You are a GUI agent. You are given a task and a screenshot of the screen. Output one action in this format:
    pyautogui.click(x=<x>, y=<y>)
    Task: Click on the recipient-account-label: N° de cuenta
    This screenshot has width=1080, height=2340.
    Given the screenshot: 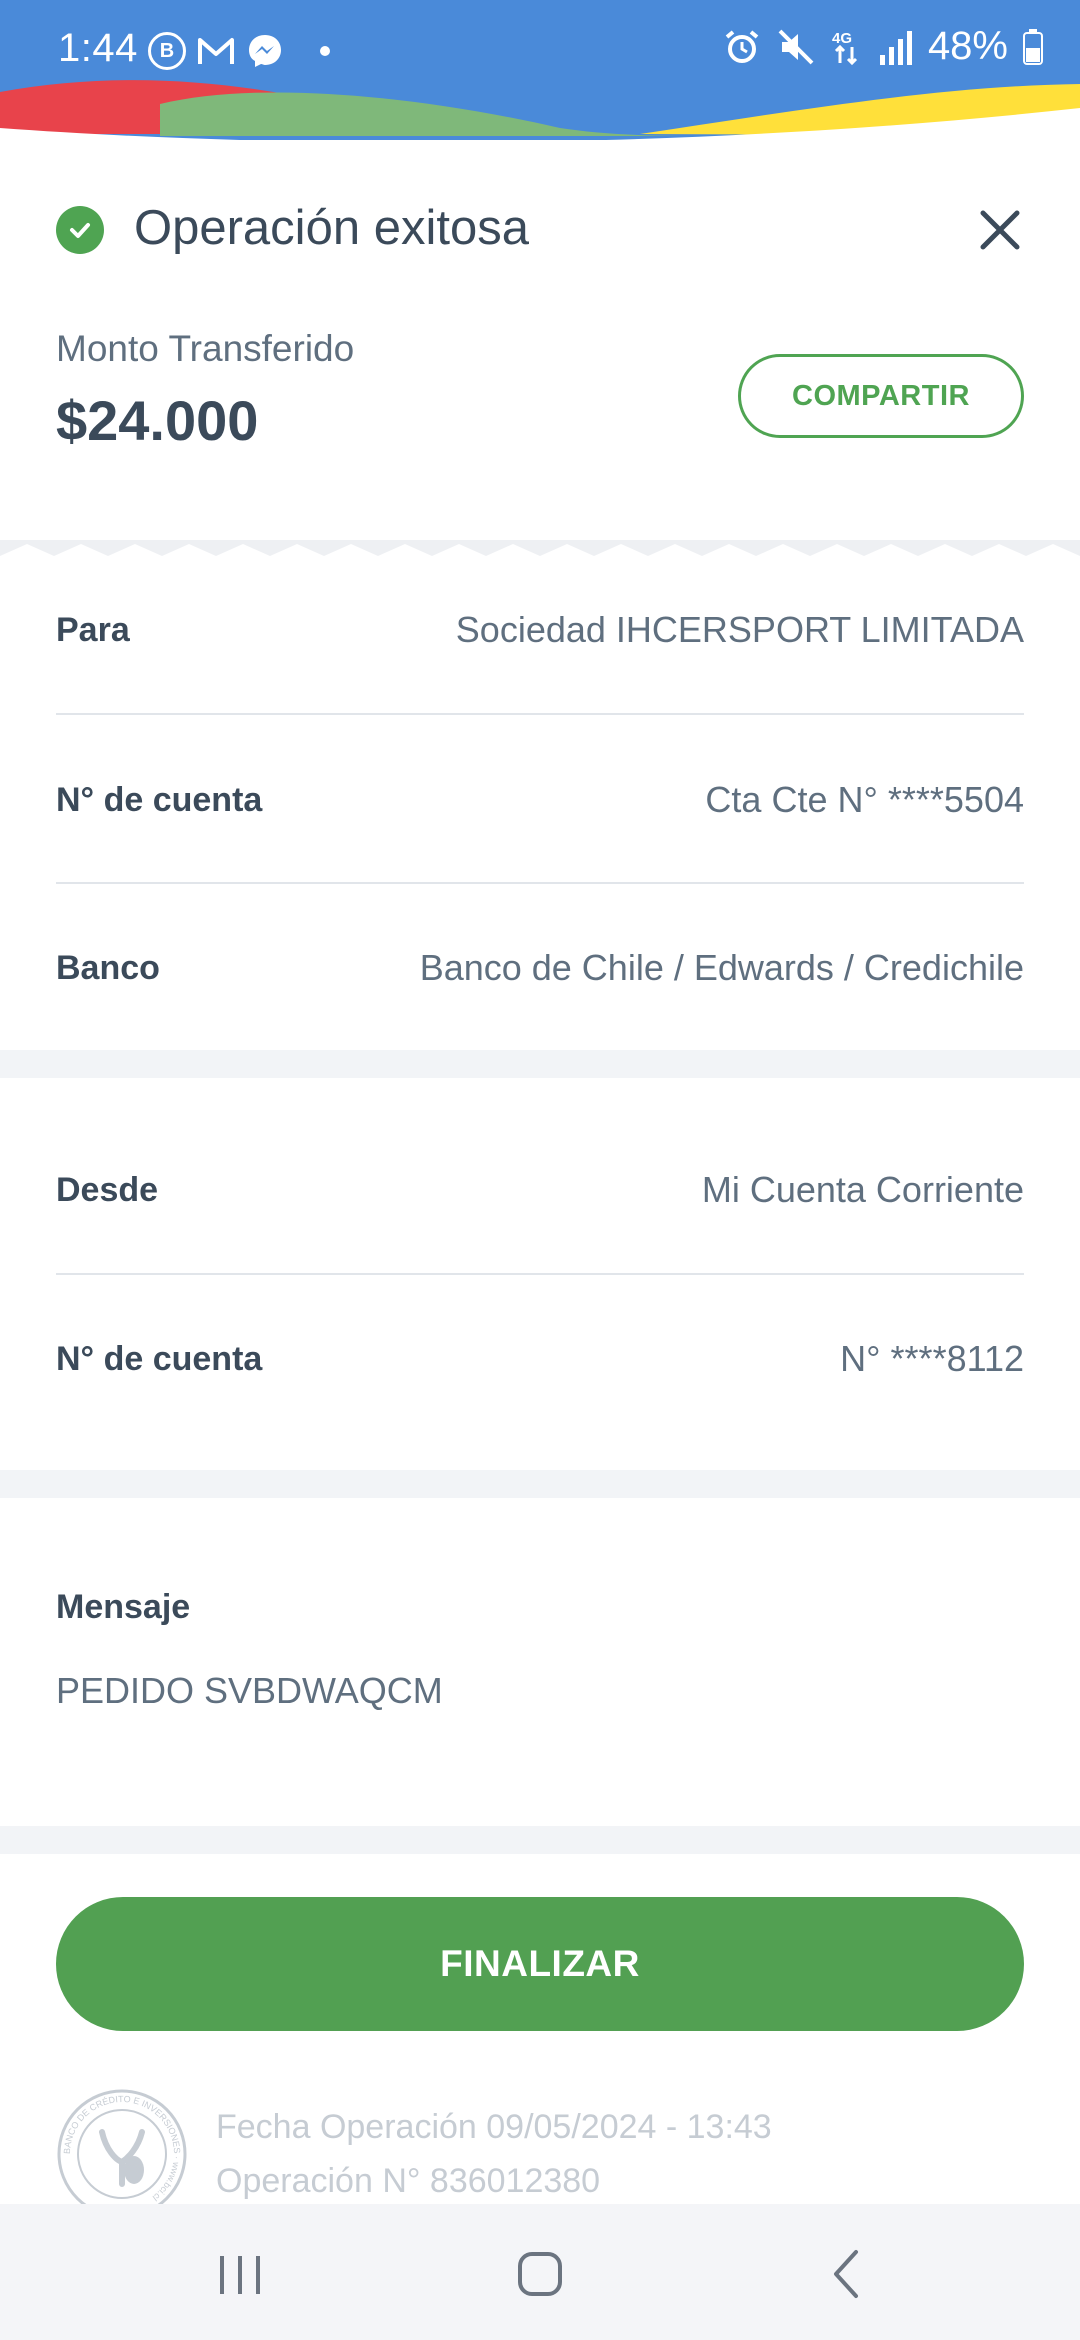 What is the action you would take?
    pyautogui.click(x=159, y=799)
    